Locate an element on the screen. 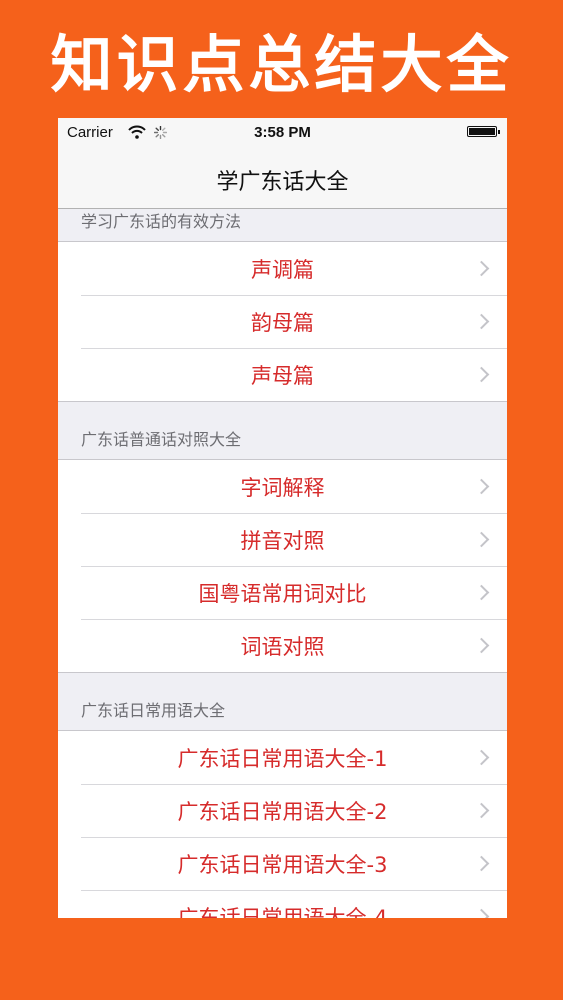 This screenshot has width=563, height=1000. status-time: 3:58 PM is located at coordinates (282, 132).